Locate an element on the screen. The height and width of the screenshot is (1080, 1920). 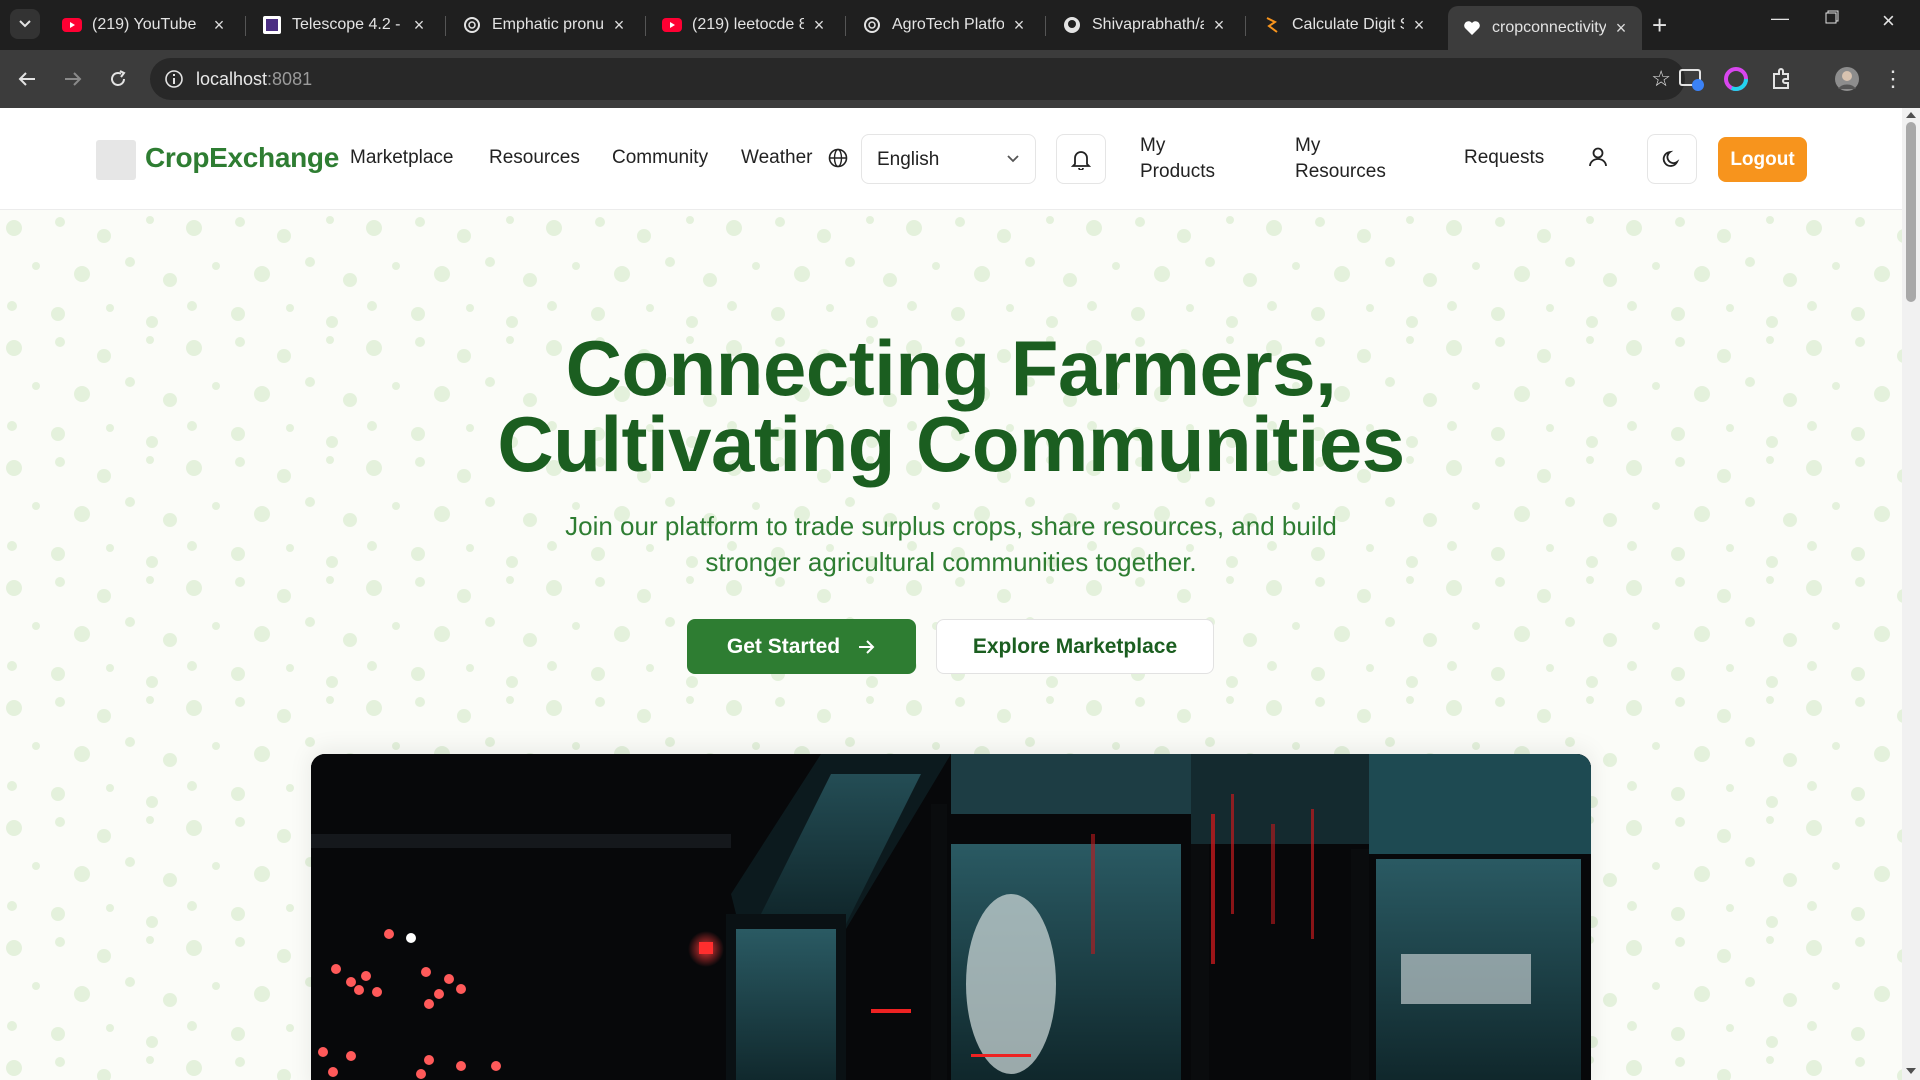
forward-button is located at coordinates (73, 79).